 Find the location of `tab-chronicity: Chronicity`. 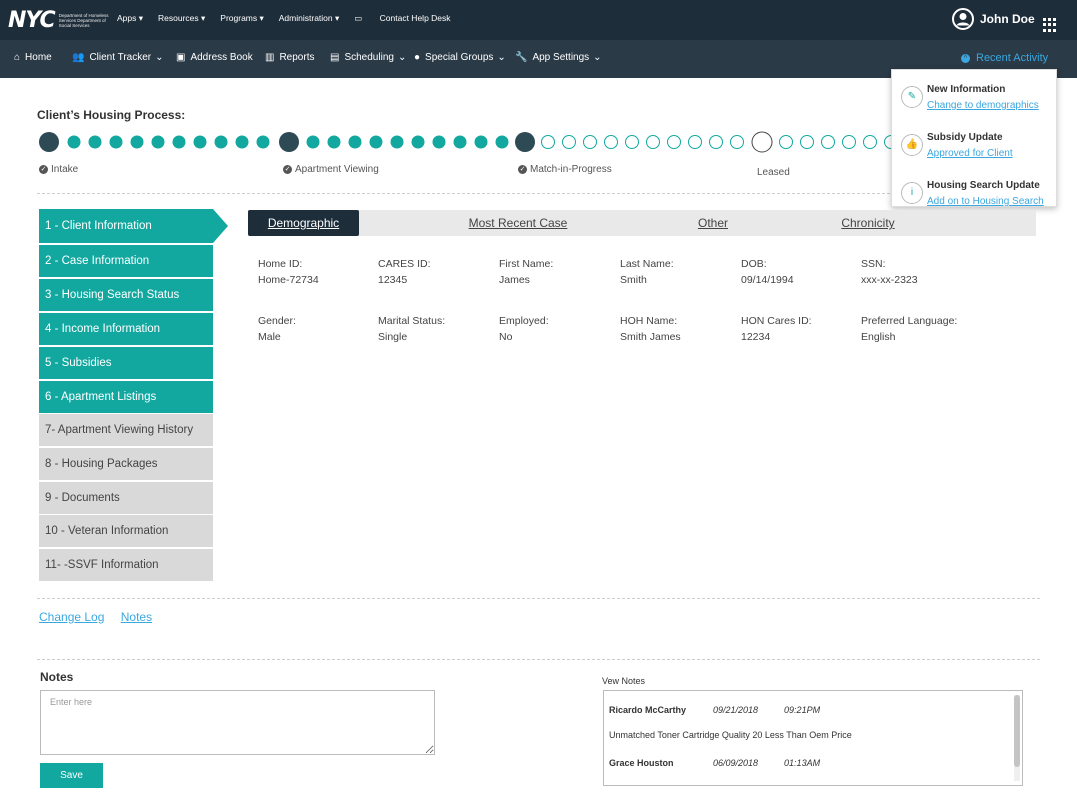

tab-chronicity: Chronicity is located at coordinates (868, 223).